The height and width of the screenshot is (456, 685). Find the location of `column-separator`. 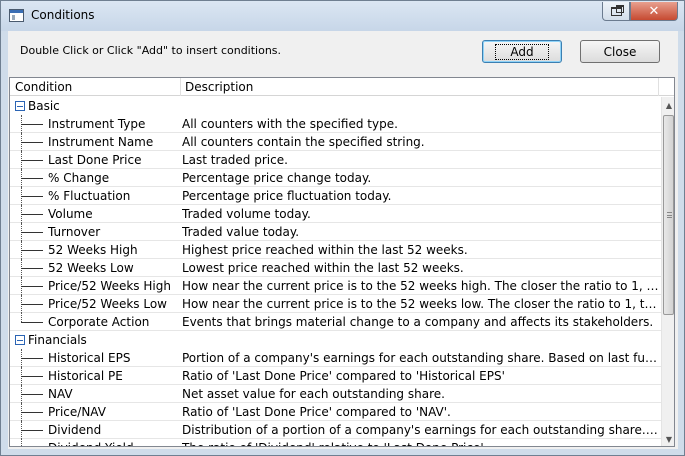

column-separator is located at coordinates (180, 87).